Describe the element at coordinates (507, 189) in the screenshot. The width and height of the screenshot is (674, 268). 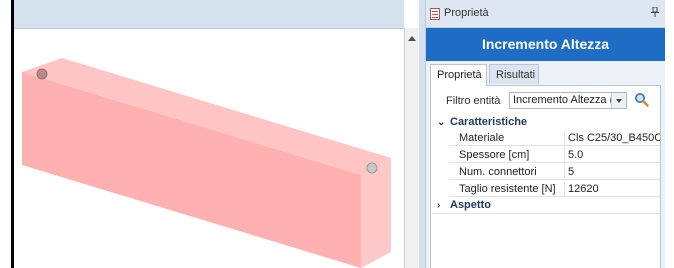
I see `property-name: Taglio resistente [N]` at that location.